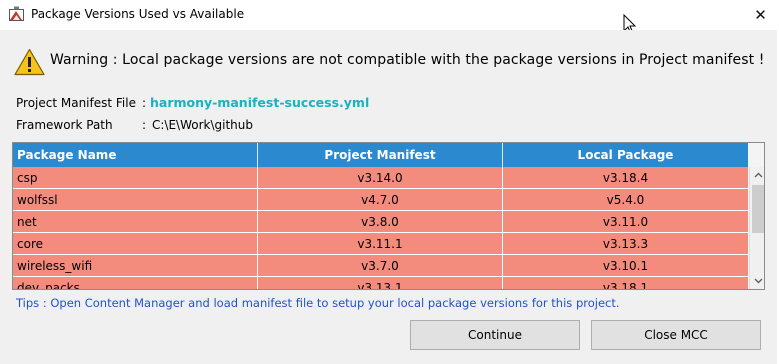 The image size is (779, 364). I want to click on path-colon: :, so click(144, 125).